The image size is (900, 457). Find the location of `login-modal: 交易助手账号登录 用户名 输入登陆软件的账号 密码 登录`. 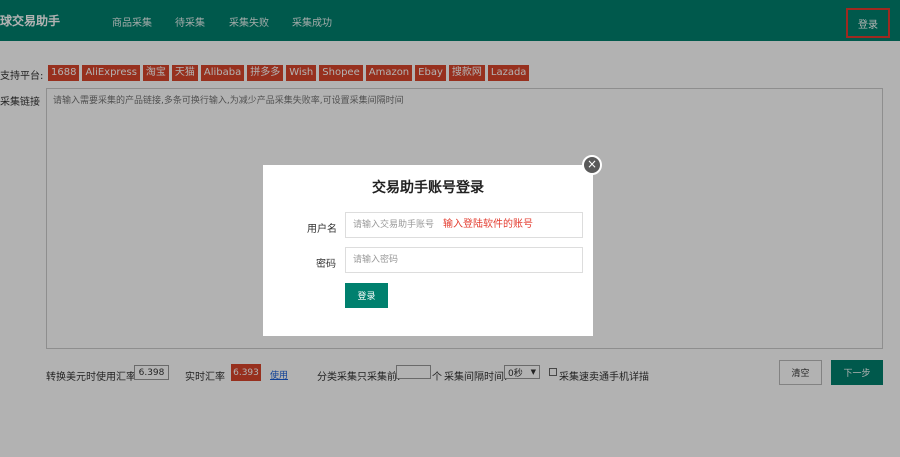

login-modal: 交易助手账号登录 用户名 输入登陆软件的账号 密码 登录 is located at coordinates (428, 250).